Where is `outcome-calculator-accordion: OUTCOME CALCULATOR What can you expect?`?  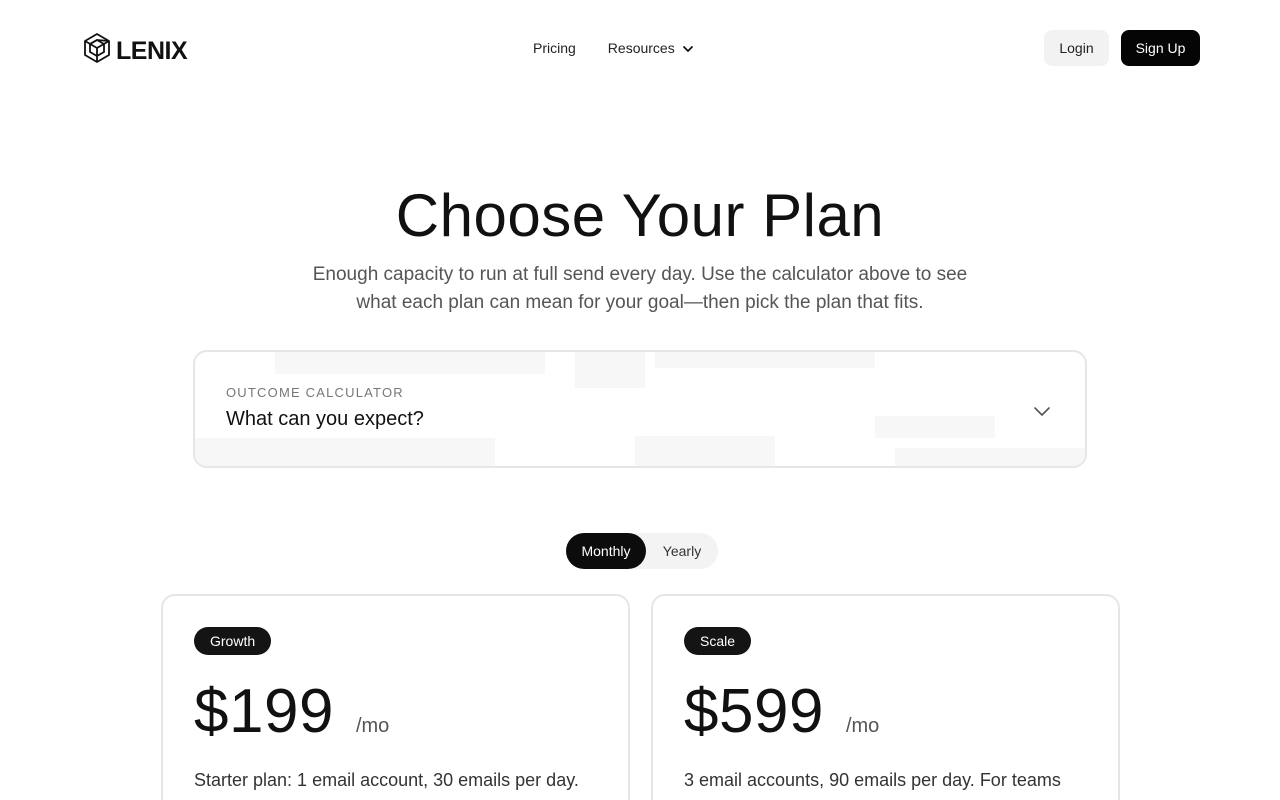
outcome-calculator-accordion: OUTCOME CALCULATOR What can you expect? is located at coordinates (640, 409).